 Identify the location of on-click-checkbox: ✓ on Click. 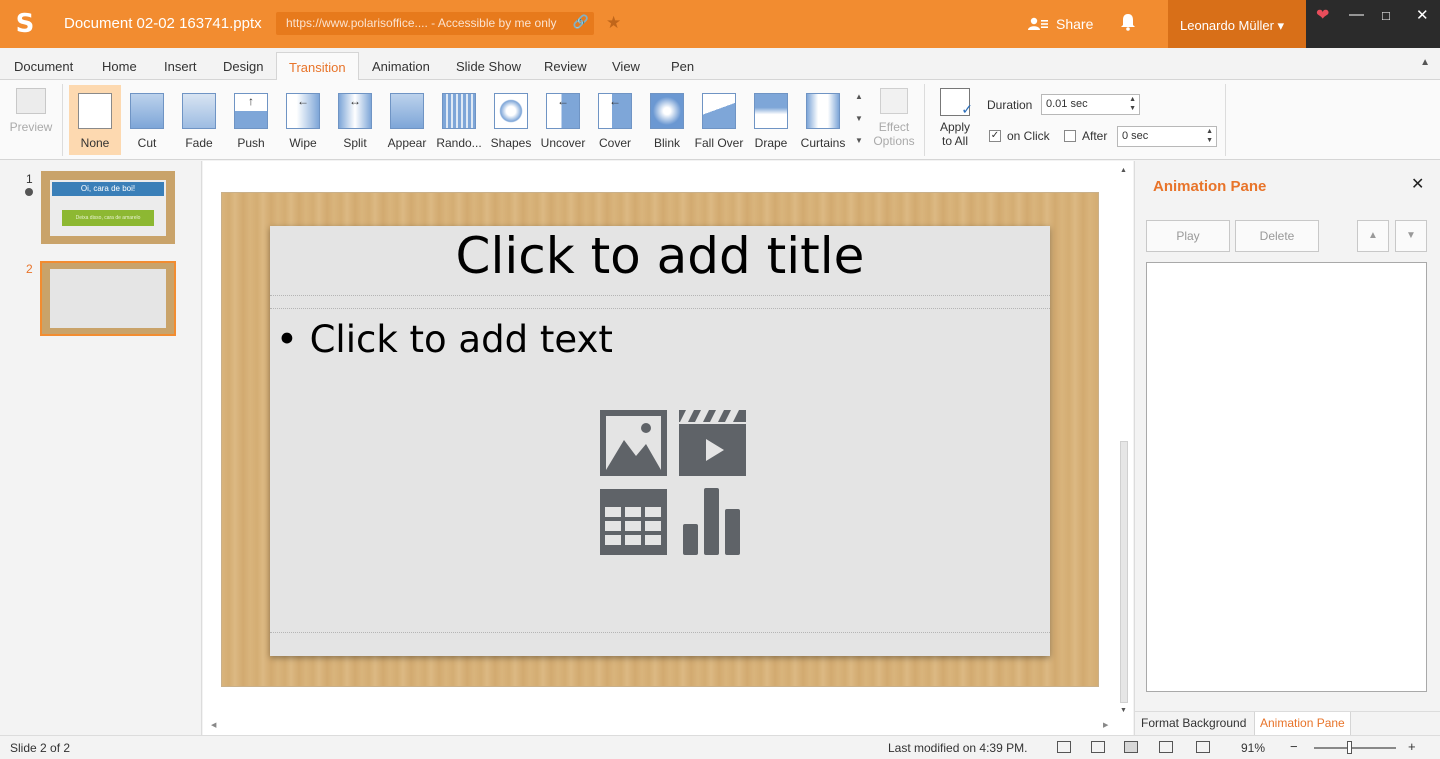
(1019, 136).